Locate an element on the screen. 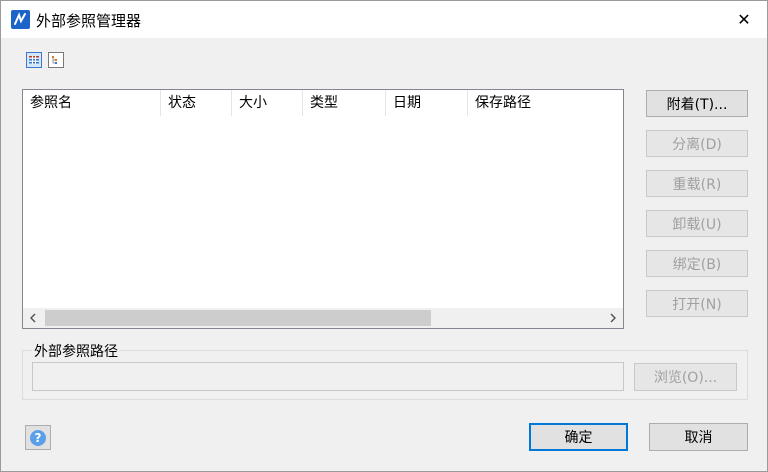 The width and height of the screenshot is (768, 472). bind-button: 绑定(B) is located at coordinates (697, 263).